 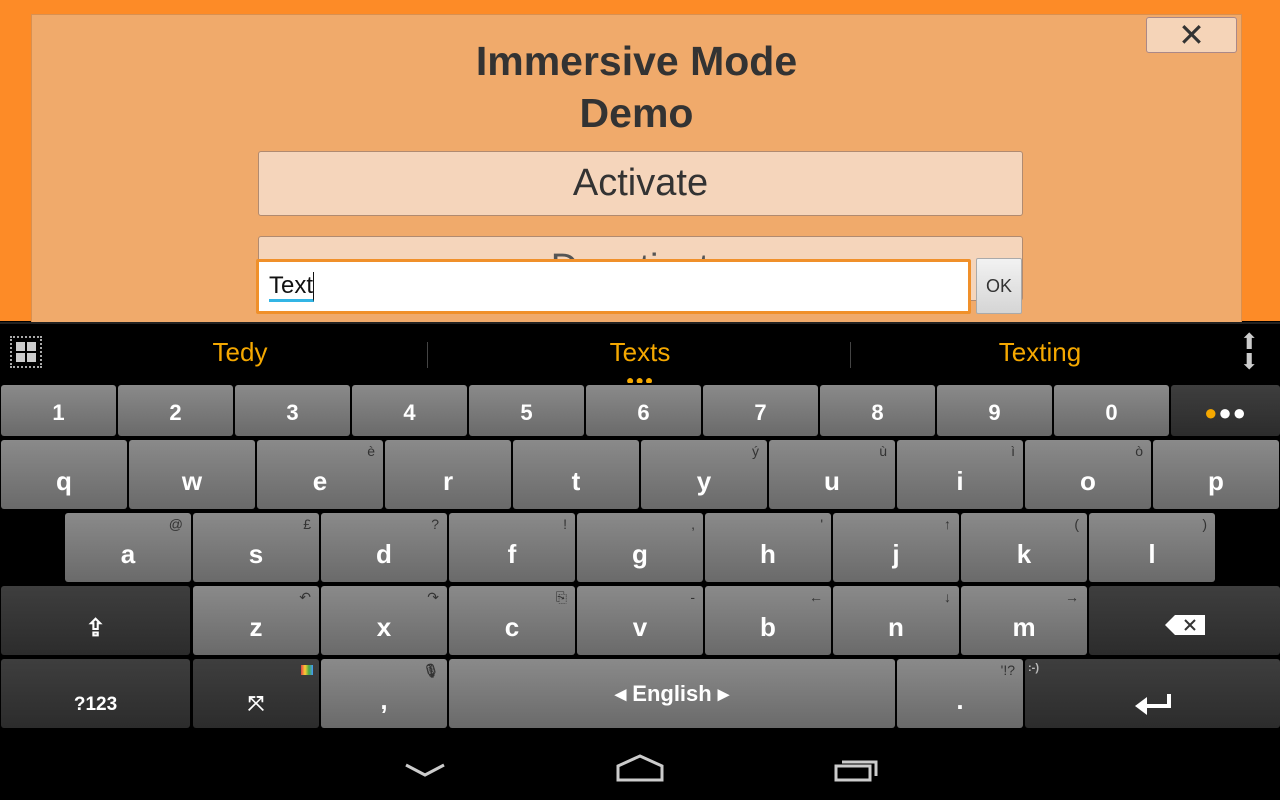 I want to click on key-z: z ↶, so click(x=256, y=620).